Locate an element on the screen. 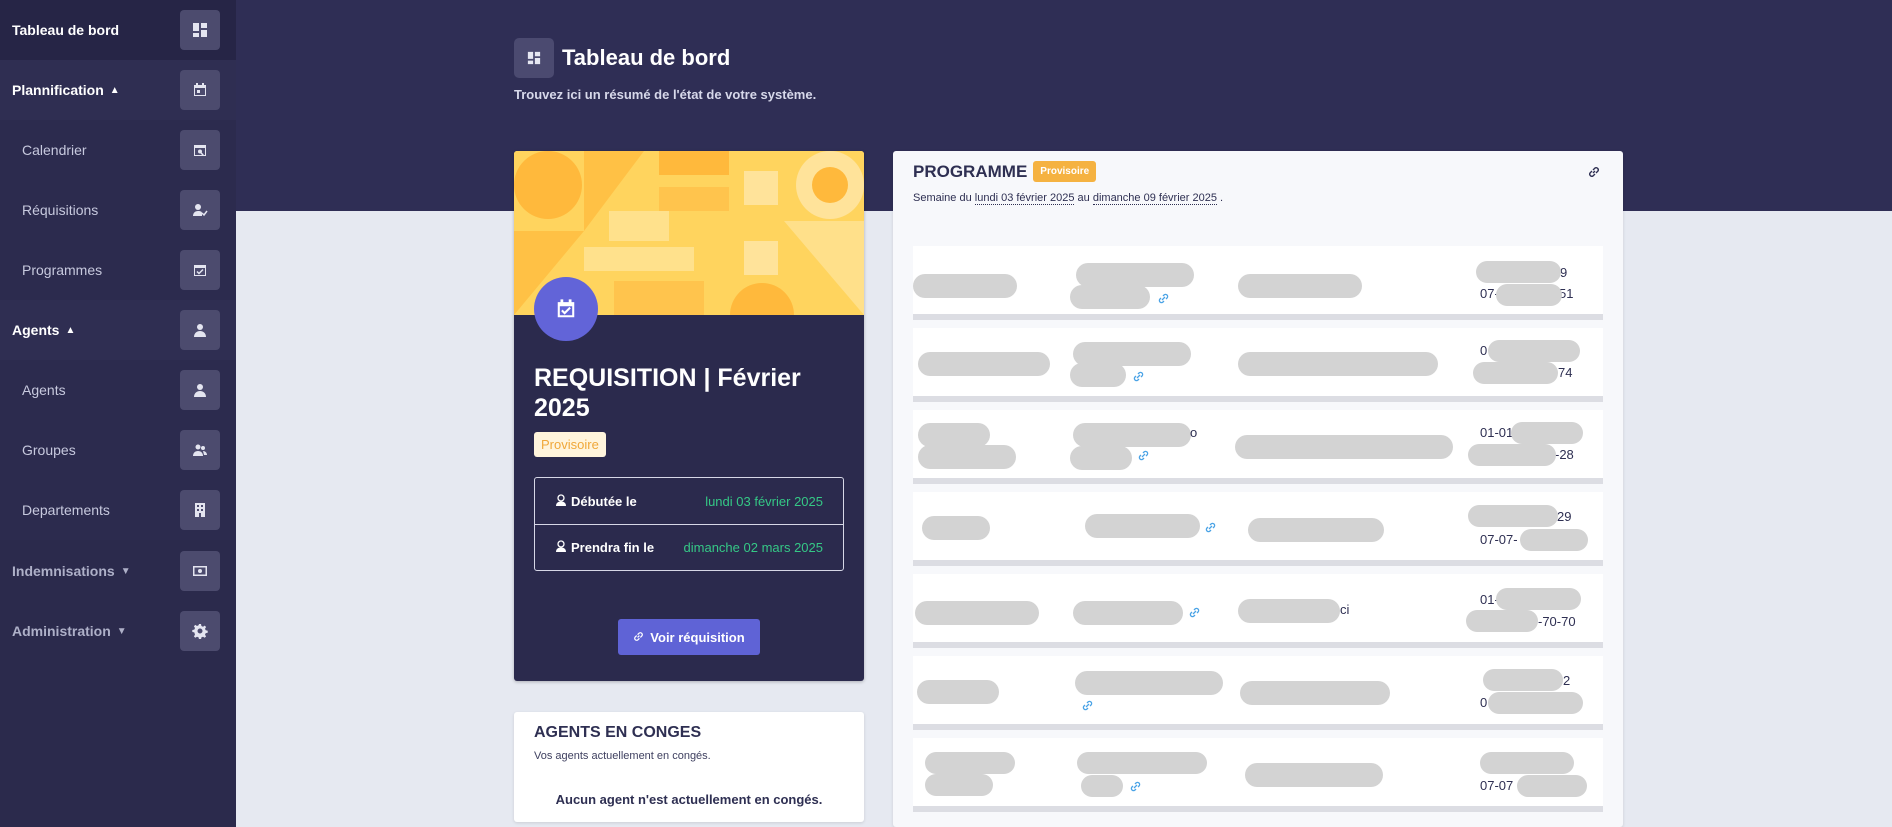  sidebar-item-dashboard: Tableau de bord is located at coordinates (118, 30).